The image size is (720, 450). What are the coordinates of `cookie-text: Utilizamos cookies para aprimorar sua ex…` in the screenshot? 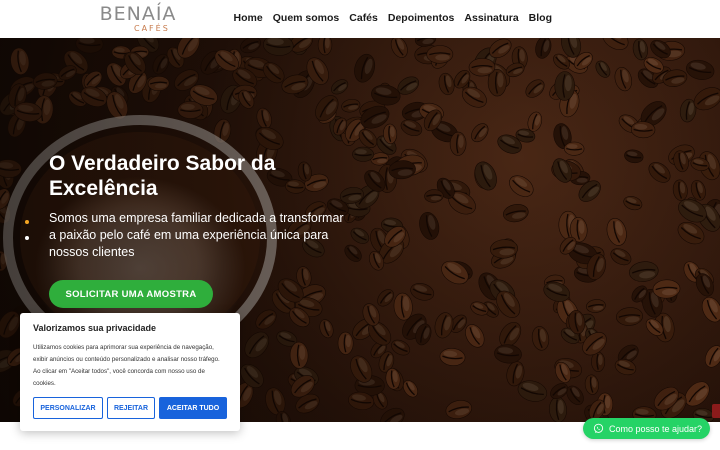 It's located at (126, 365).